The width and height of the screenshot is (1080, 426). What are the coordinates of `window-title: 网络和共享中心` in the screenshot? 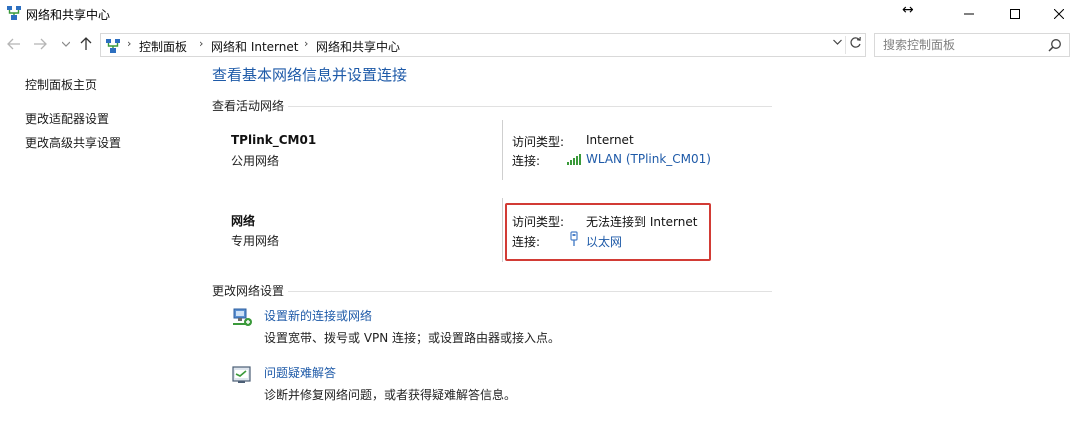 It's located at (68, 15).